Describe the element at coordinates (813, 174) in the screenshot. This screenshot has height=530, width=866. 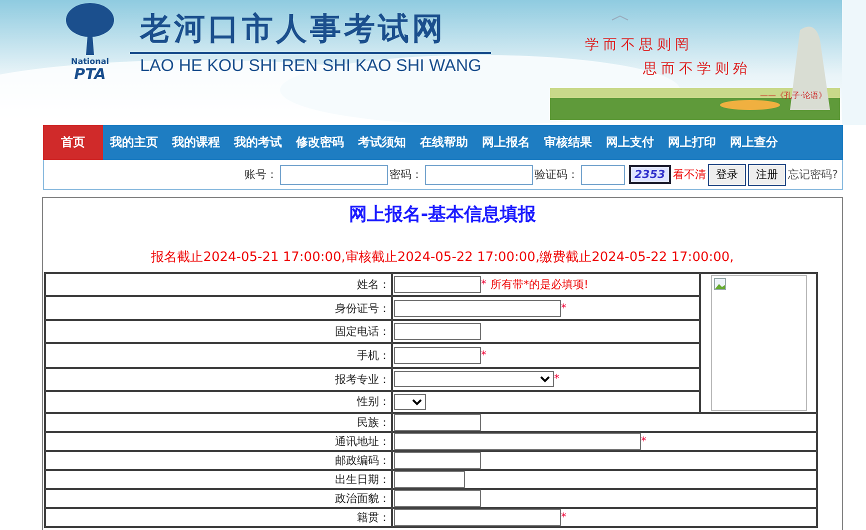
I see `forgot-password-link: 忘记密码?` at that location.